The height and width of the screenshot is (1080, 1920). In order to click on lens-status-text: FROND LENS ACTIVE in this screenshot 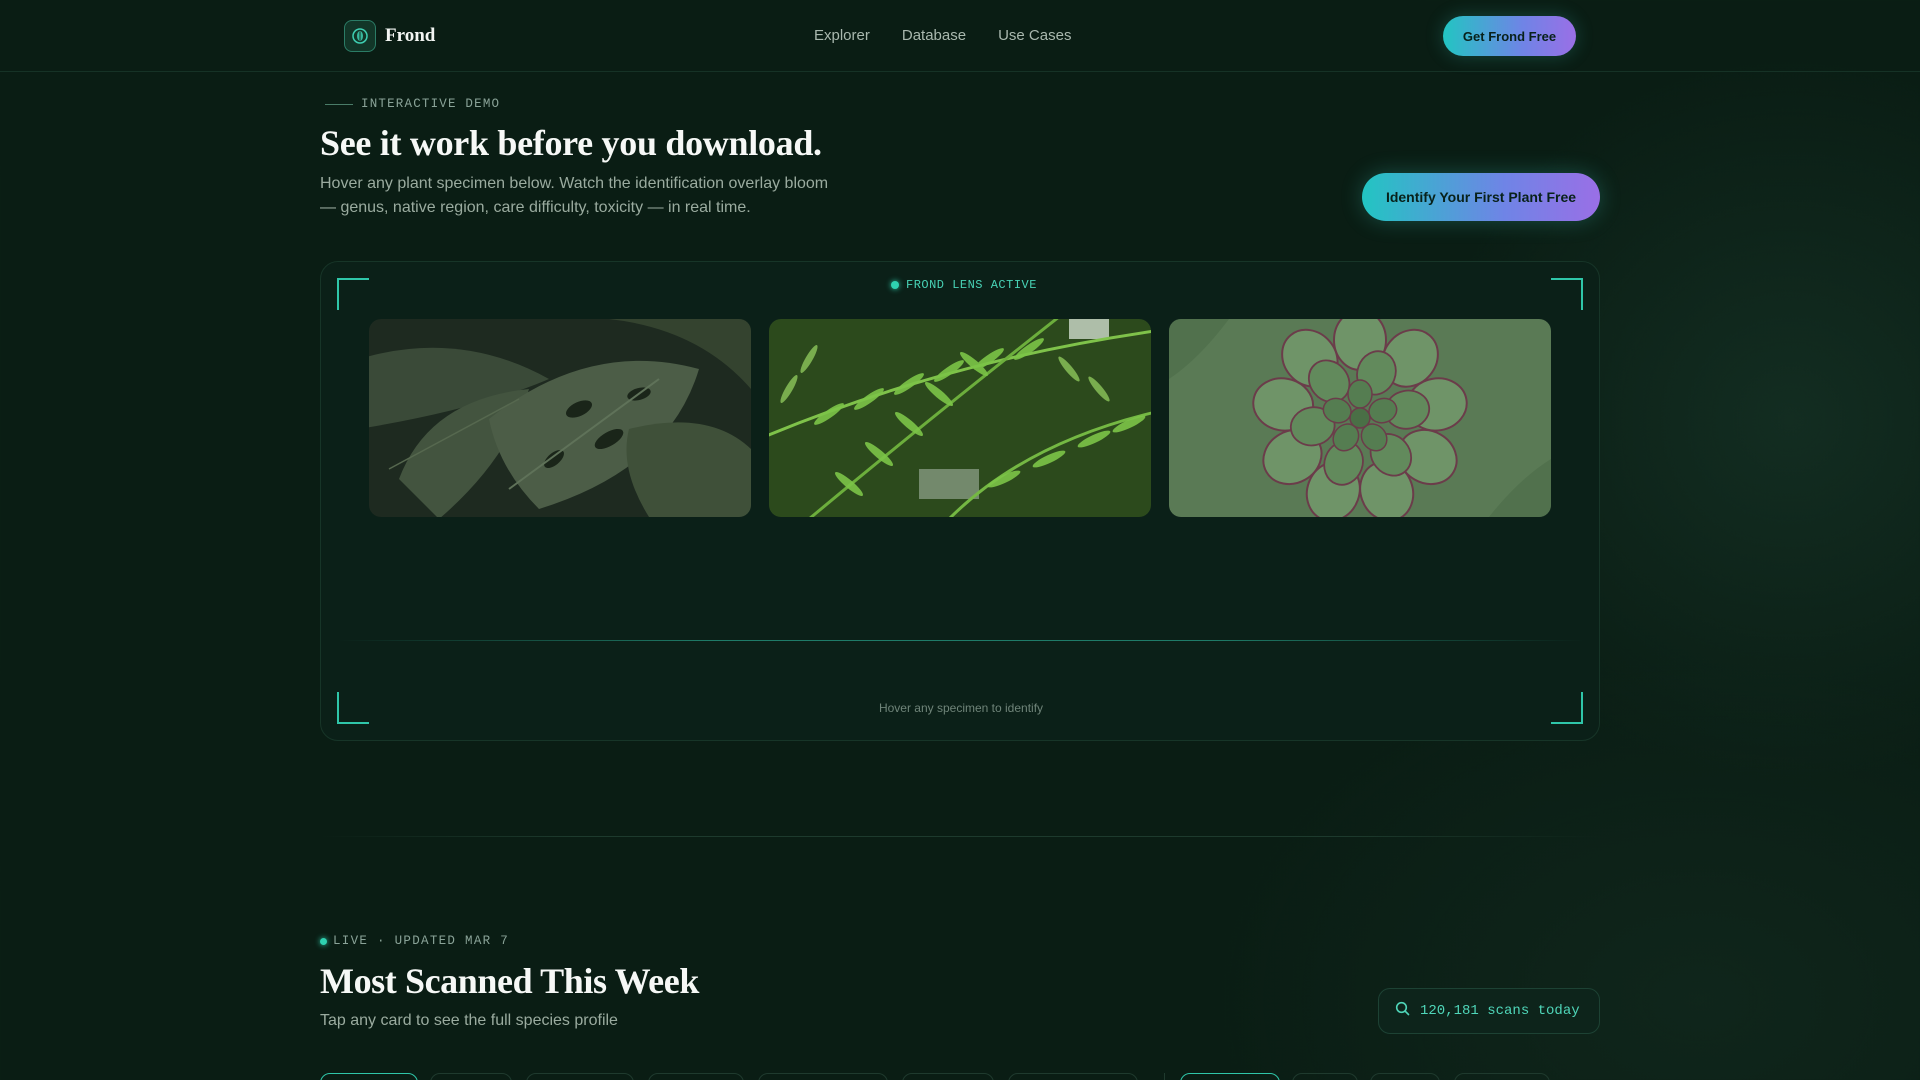, I will do `click(971, 285)`.